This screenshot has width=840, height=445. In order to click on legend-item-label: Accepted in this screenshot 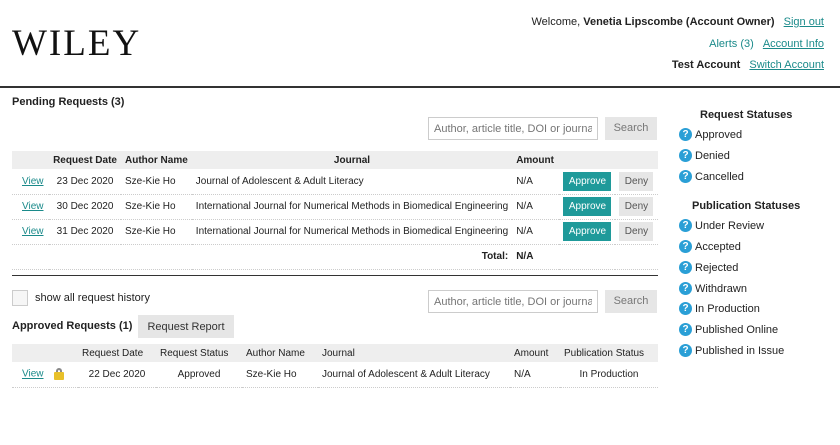, I will do `click(718, 246)`.